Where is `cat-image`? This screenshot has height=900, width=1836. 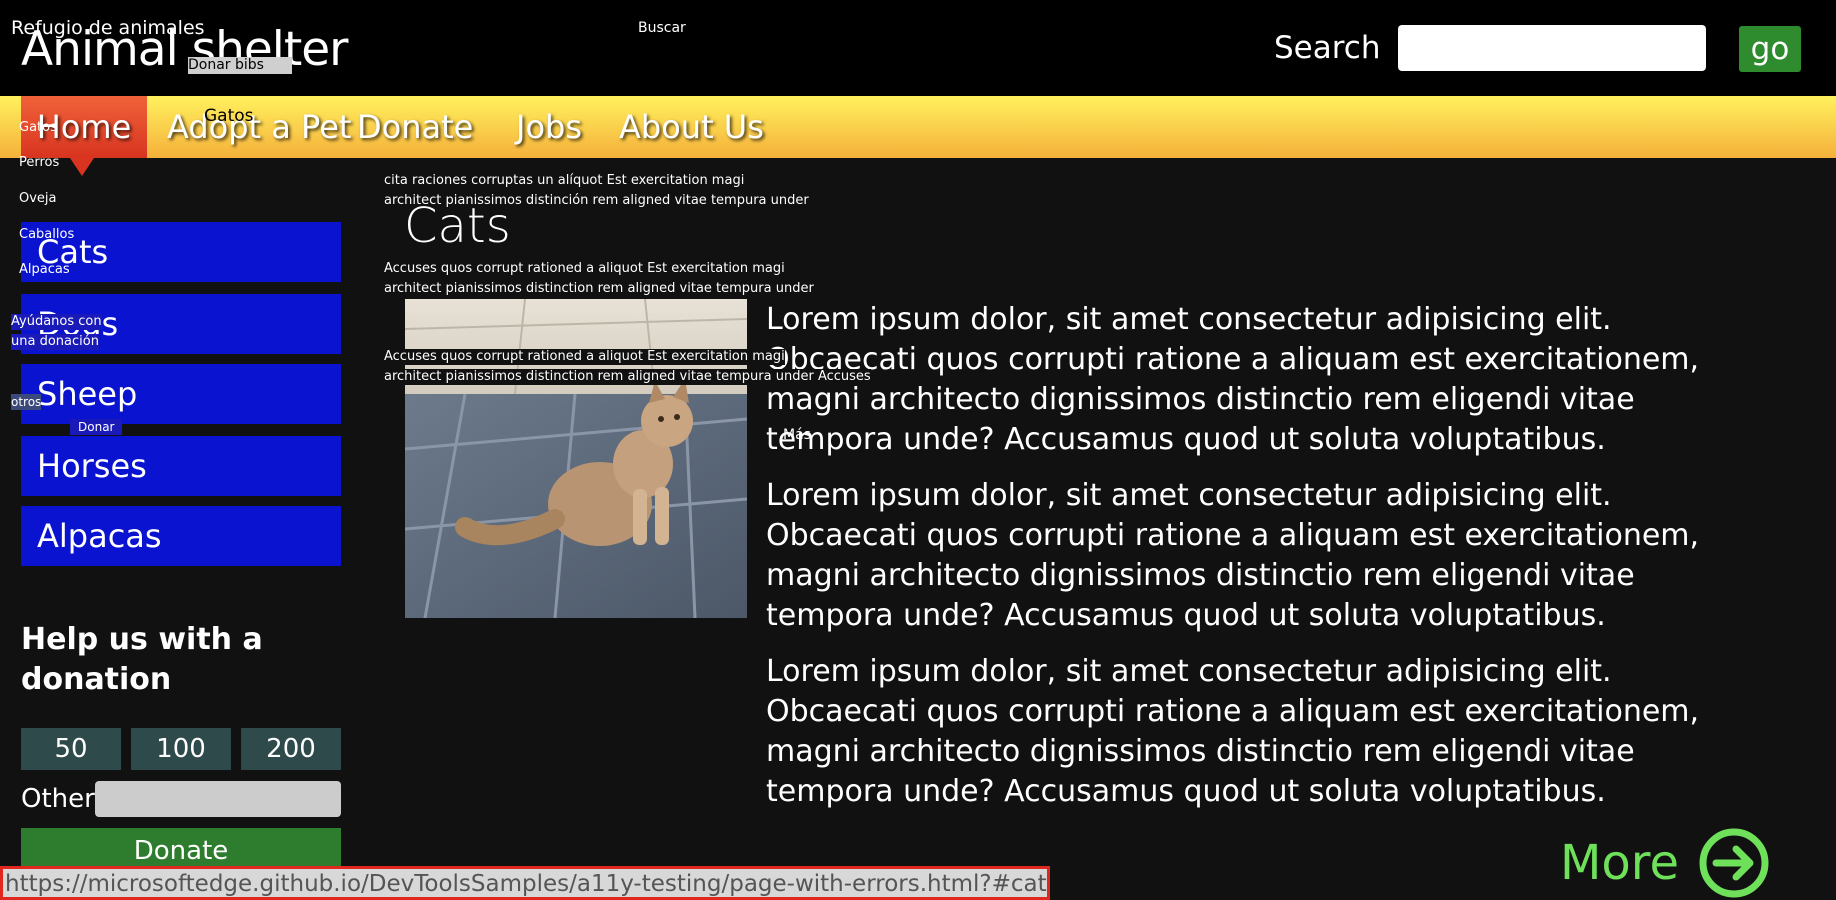
cat-image is located at coordinates (576, 458).